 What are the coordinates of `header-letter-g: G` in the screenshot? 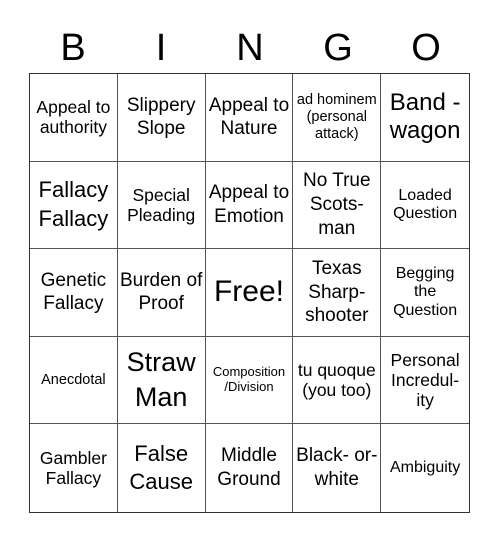 It's located at (338, 48).